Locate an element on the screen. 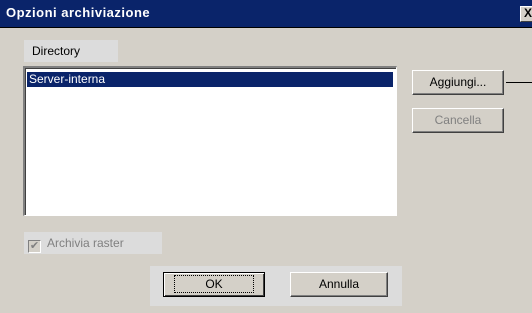 Image resolution: width=532 pixels, height=313 pixels. ok-button: OK is located at coordinates (214, 284).